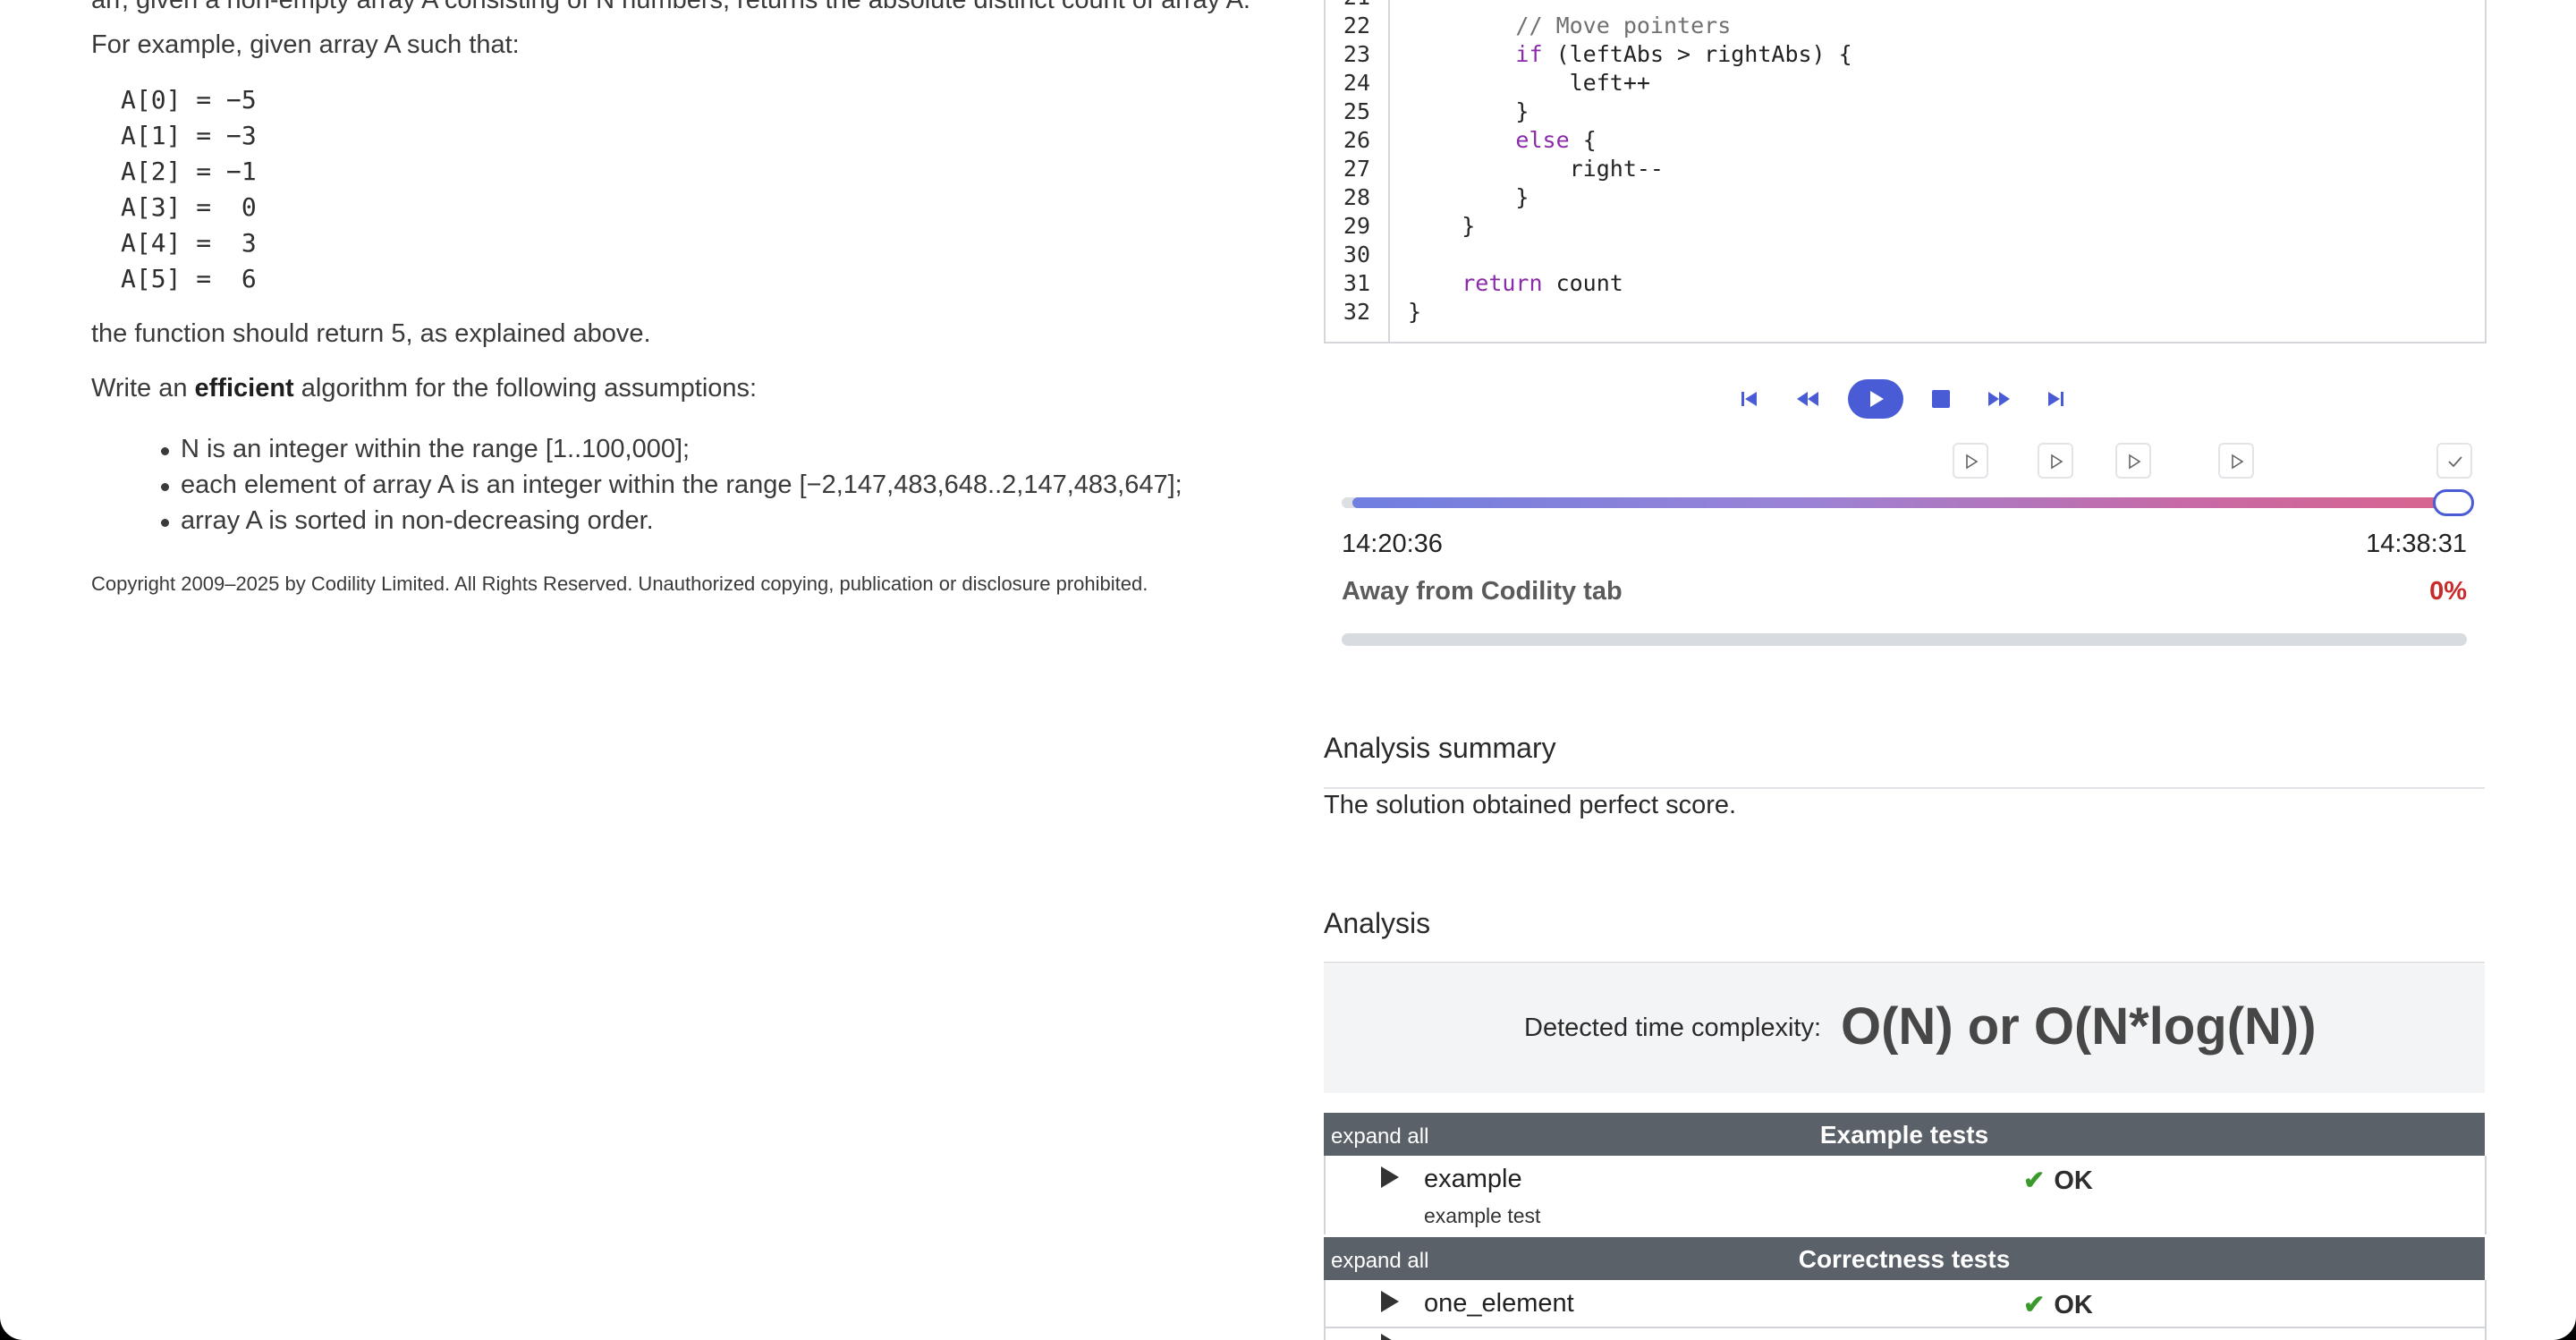 This screenshot has width=2576, height=1340. I want to click on tests-header-example: expand all Example tests, so click(1904, 1134).